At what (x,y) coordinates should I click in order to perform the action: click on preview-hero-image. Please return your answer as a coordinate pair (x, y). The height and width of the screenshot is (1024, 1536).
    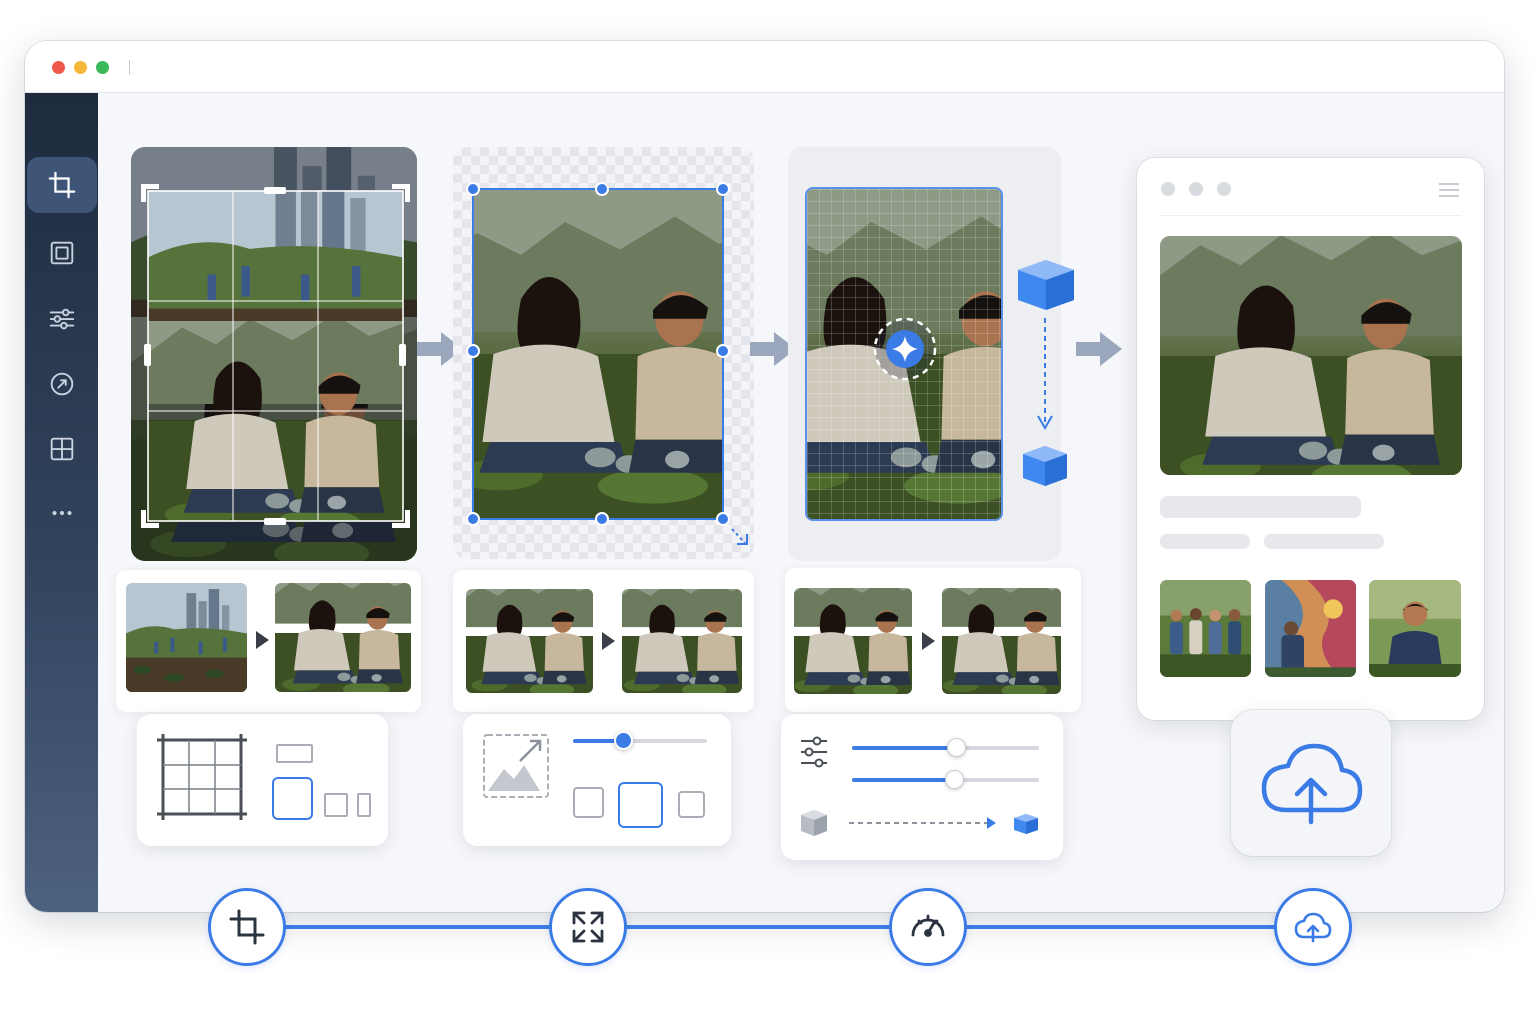
    Looking at the image, I should click on (1311, 355).